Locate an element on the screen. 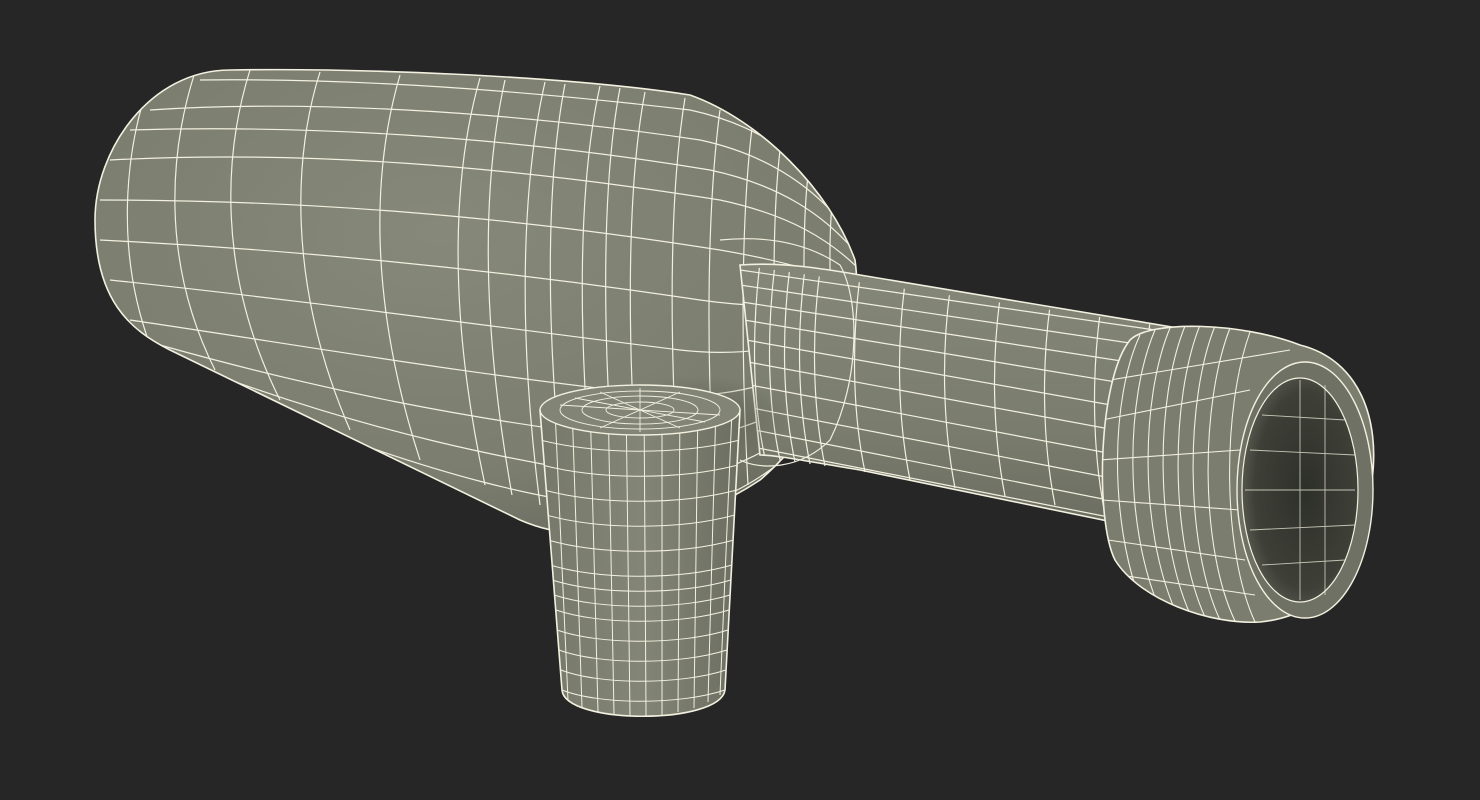 This screenshot has width=1480, height=800. cork is located at coordinates (640, 551).